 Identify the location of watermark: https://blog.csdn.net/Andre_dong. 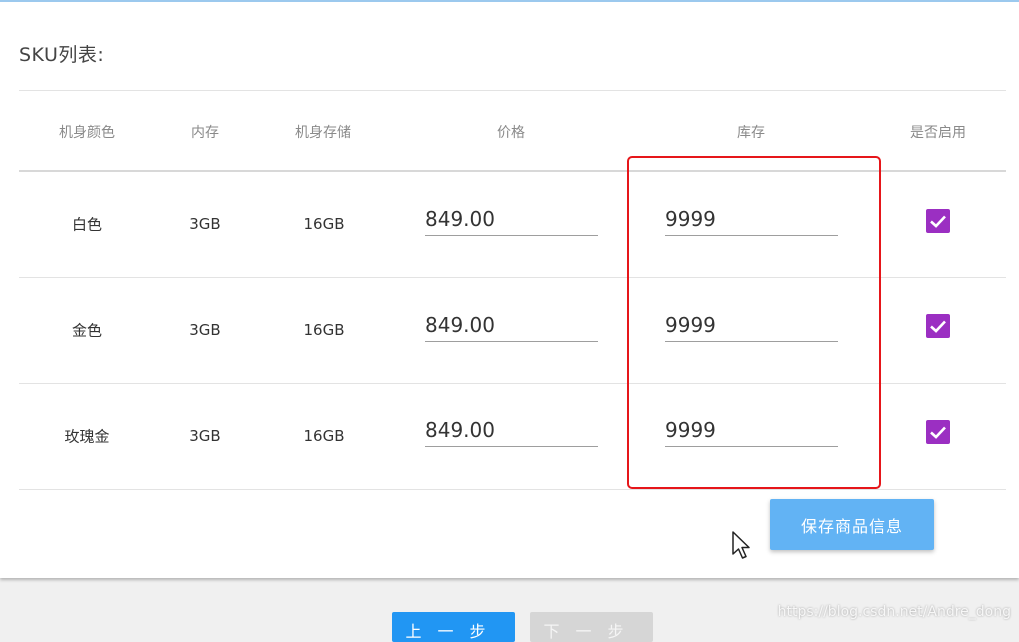
(894, 612).